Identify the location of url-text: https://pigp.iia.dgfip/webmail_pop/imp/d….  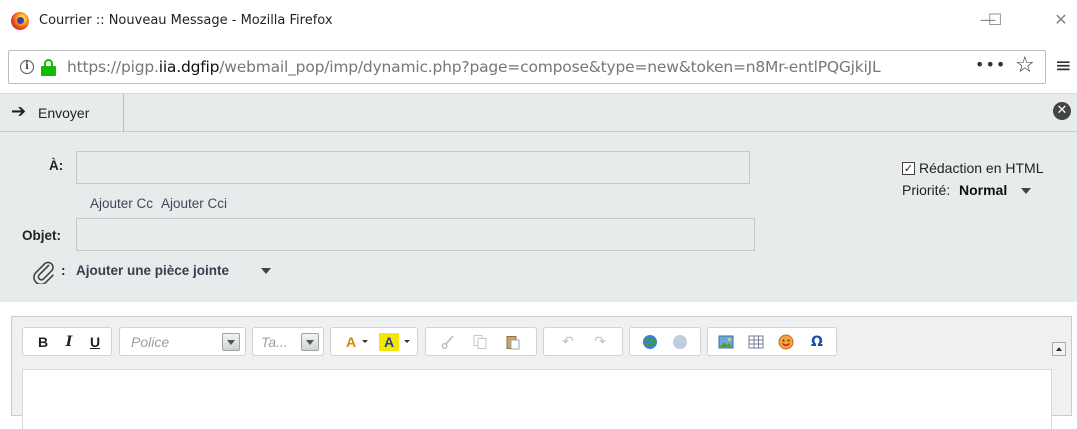
(474, 67).